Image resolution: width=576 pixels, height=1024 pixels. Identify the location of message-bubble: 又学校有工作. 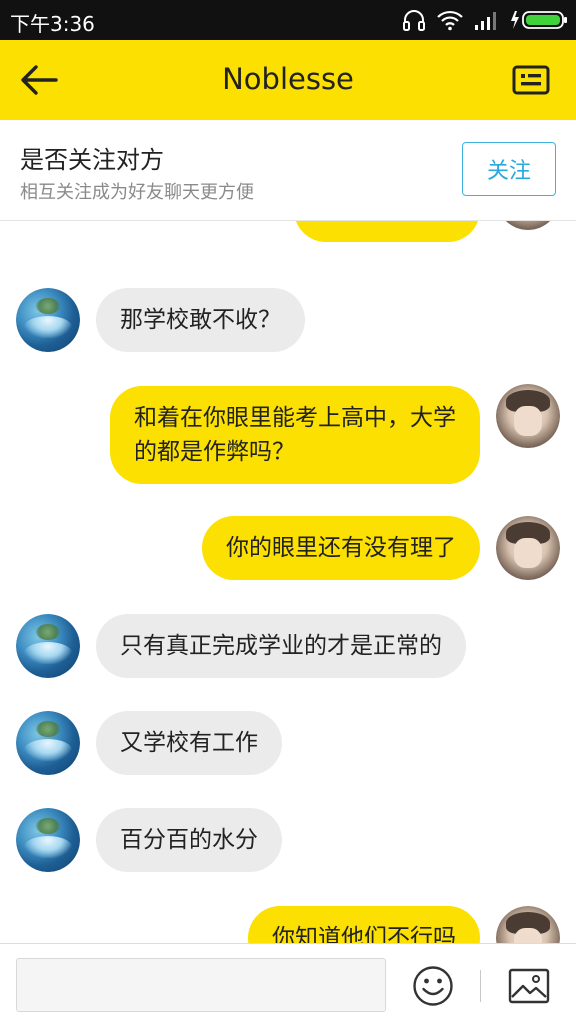
(189, 743).